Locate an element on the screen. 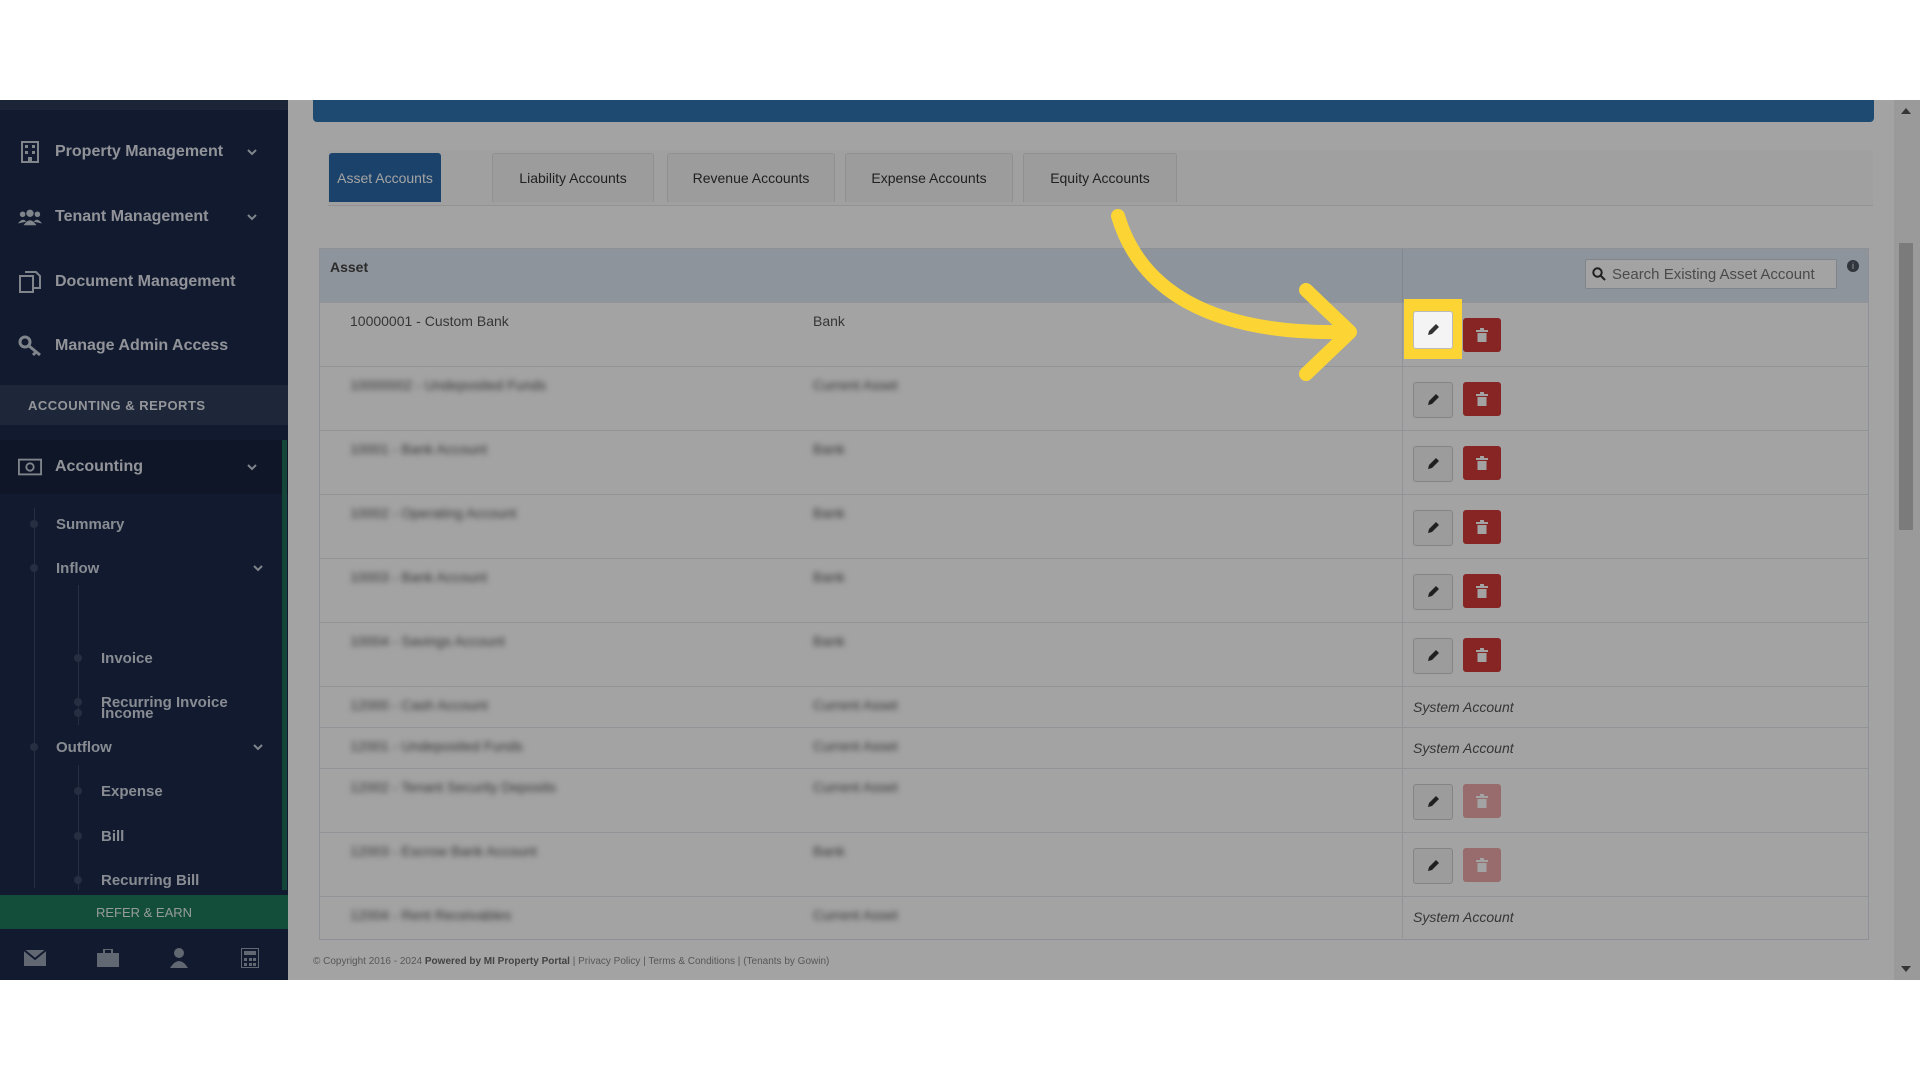 This screenshot has height=1080, width=1920. sub-item-label: Recurring Invoice is located at coordinates (164, 702).